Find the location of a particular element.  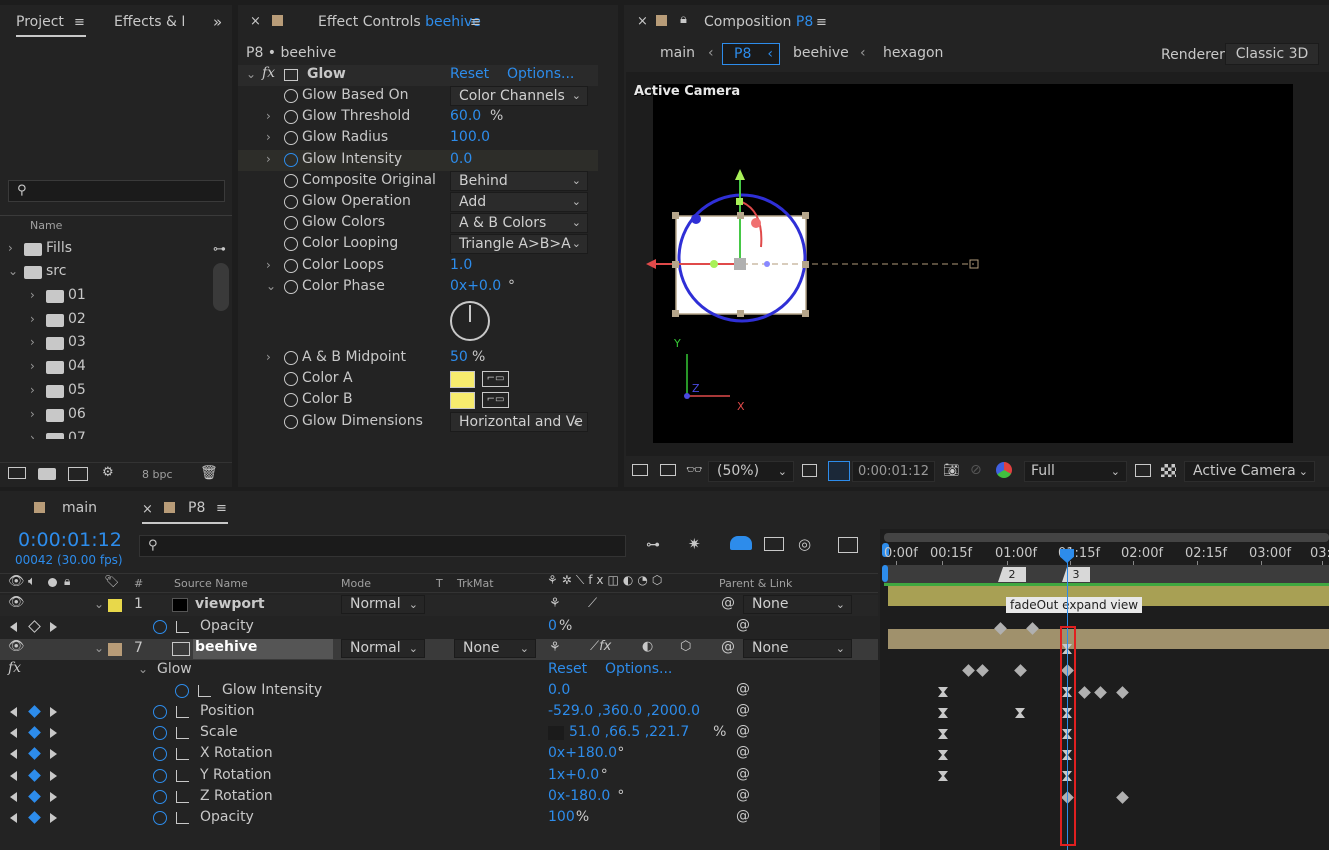

close-icon: × is located at coordinates (147, 509).